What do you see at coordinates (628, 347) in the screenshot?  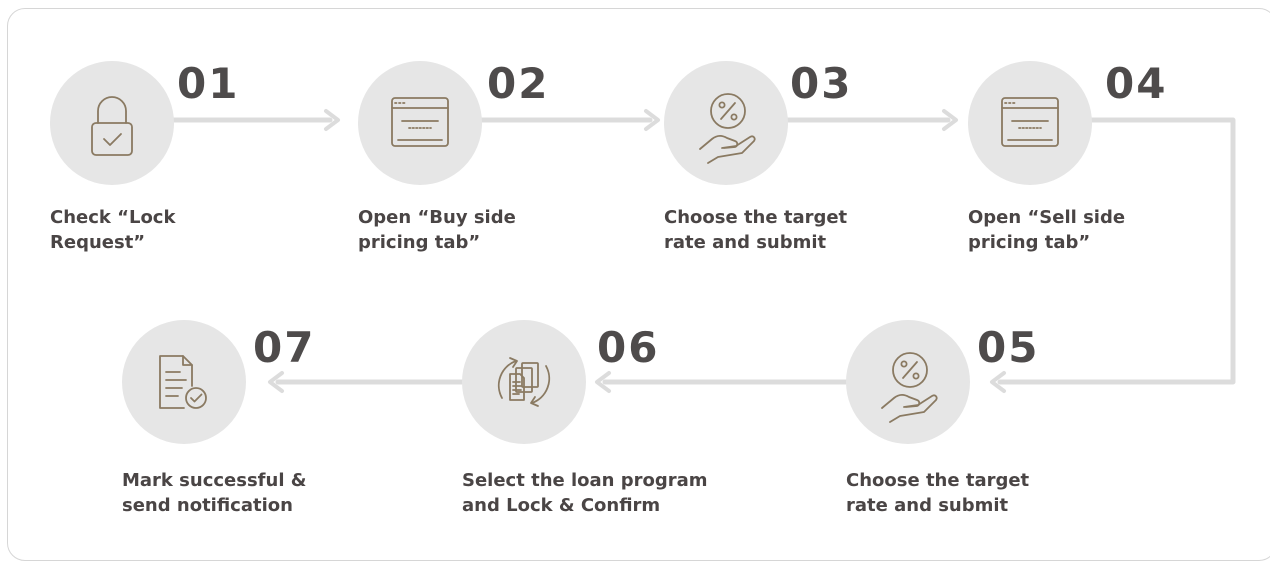 I see `step-06-number: 06` at bounding box center [628, 347].